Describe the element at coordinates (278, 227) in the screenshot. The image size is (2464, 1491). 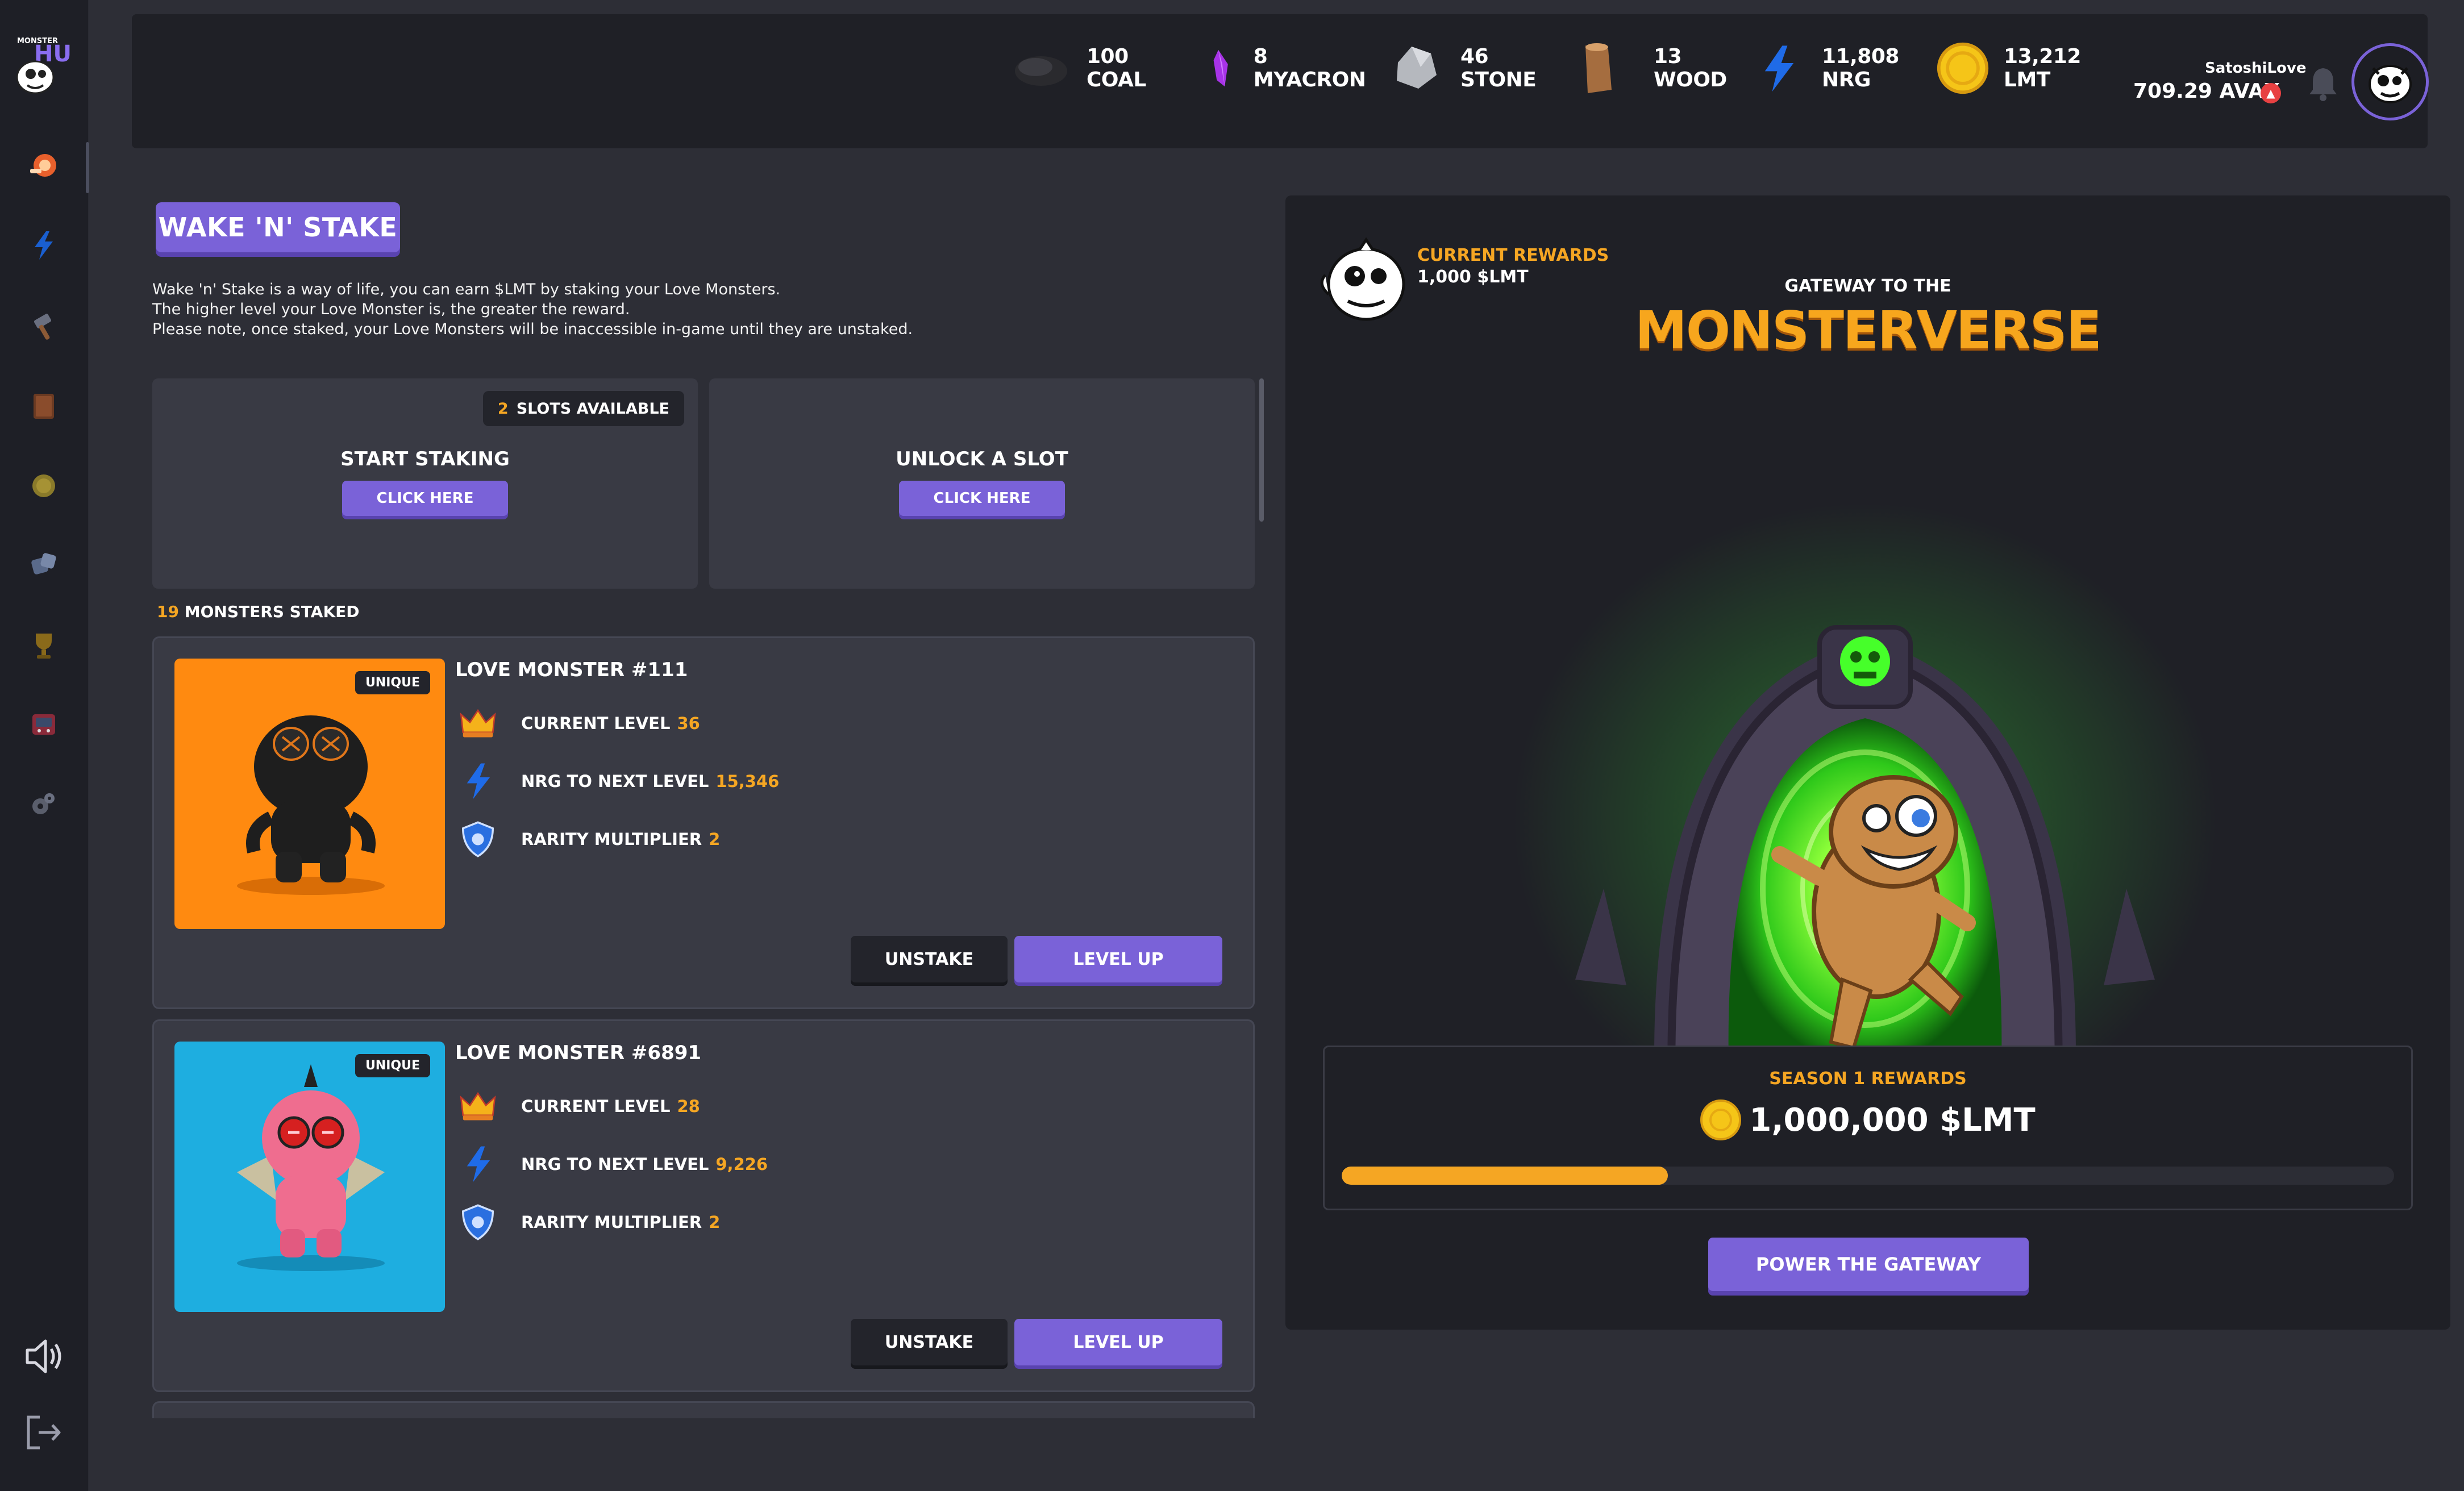
I see `page-title: WAKE 'N' STAKE` at that location.